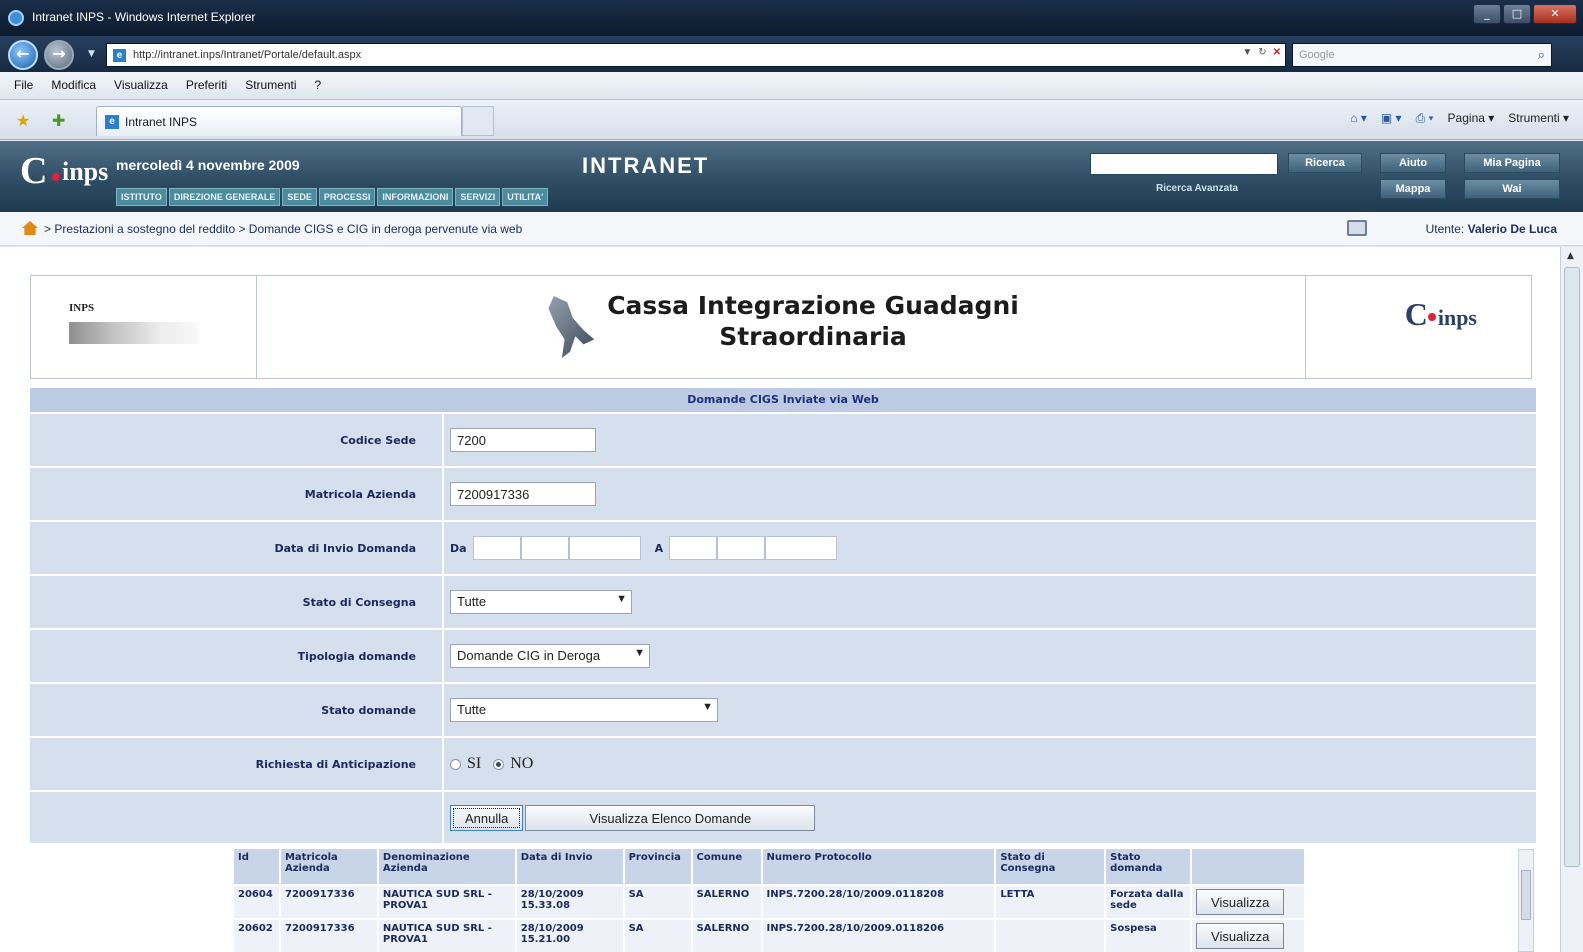 This screenshot has width=1583, height=952. Describe the element at coordinates (360, 494) in the screenshot. I see `matricola-label: Matricola Azienda` at that location.